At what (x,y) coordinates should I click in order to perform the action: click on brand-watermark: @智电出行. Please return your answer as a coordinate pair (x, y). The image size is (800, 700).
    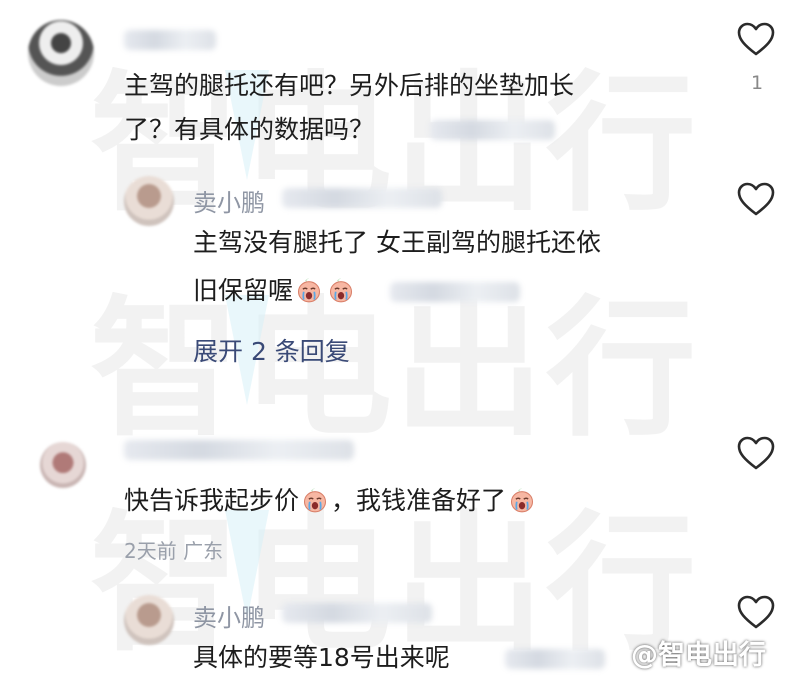
    Looking at the image, I should click on (698, 655).